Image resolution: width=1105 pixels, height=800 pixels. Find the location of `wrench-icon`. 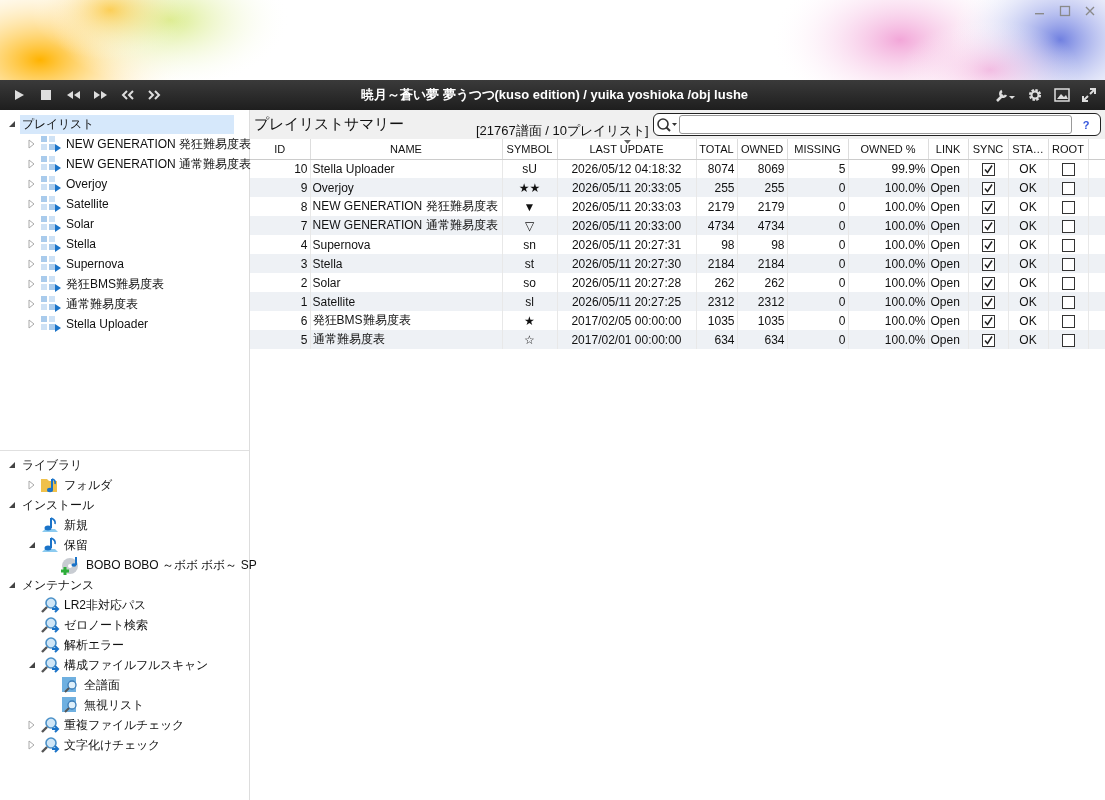

wrench-icon is located at coordinates (1005, 95).